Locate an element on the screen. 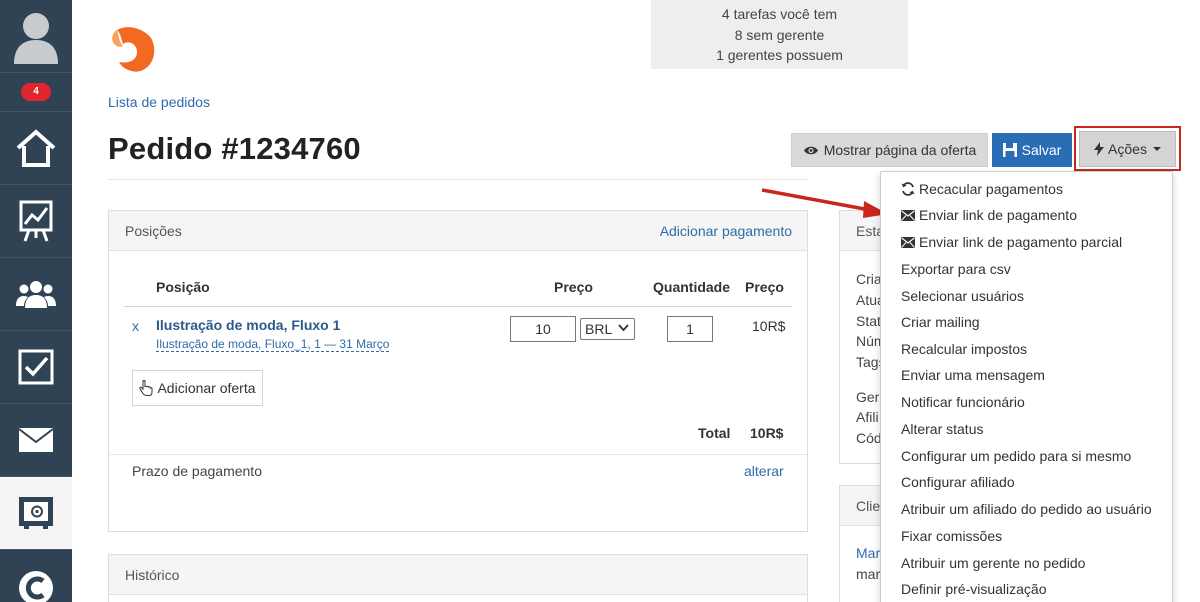  menu-item-select-users: Selecionar usuários is located at coordinates (962, 296).